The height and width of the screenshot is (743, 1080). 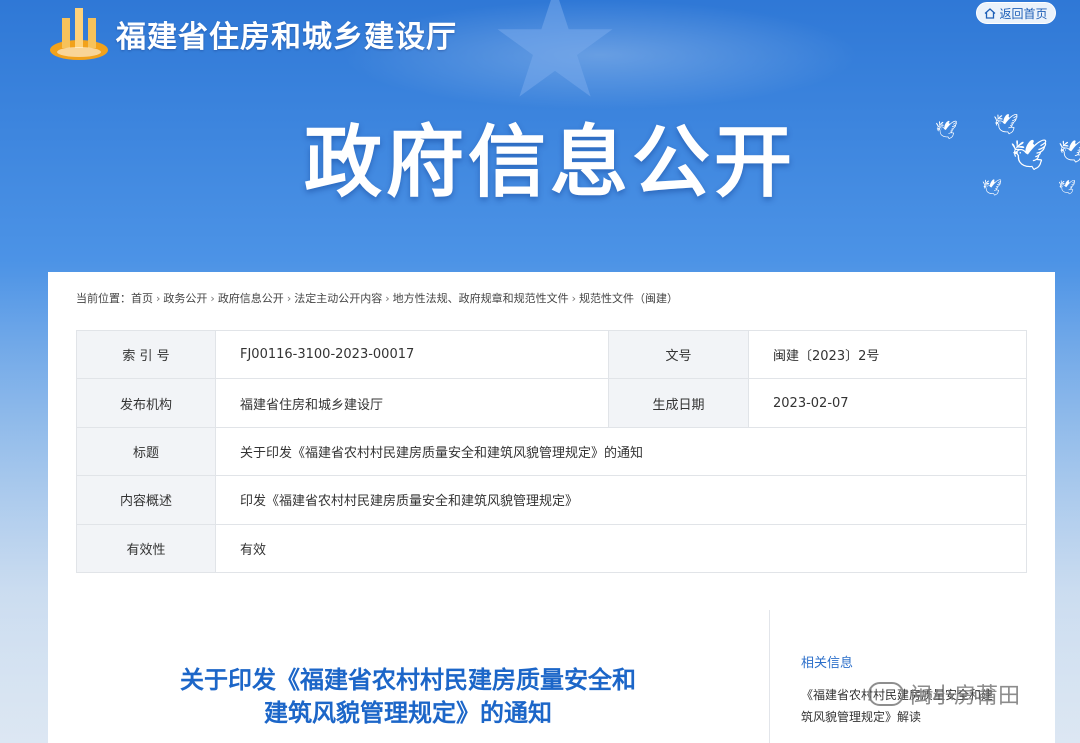 What do you see at coordinates (621, 500) in the screenshot?
I see `summary-value: 印发《福建省农村村民建房质量安全和建筑风貌管理规定》` at bounding box center [621, 500].